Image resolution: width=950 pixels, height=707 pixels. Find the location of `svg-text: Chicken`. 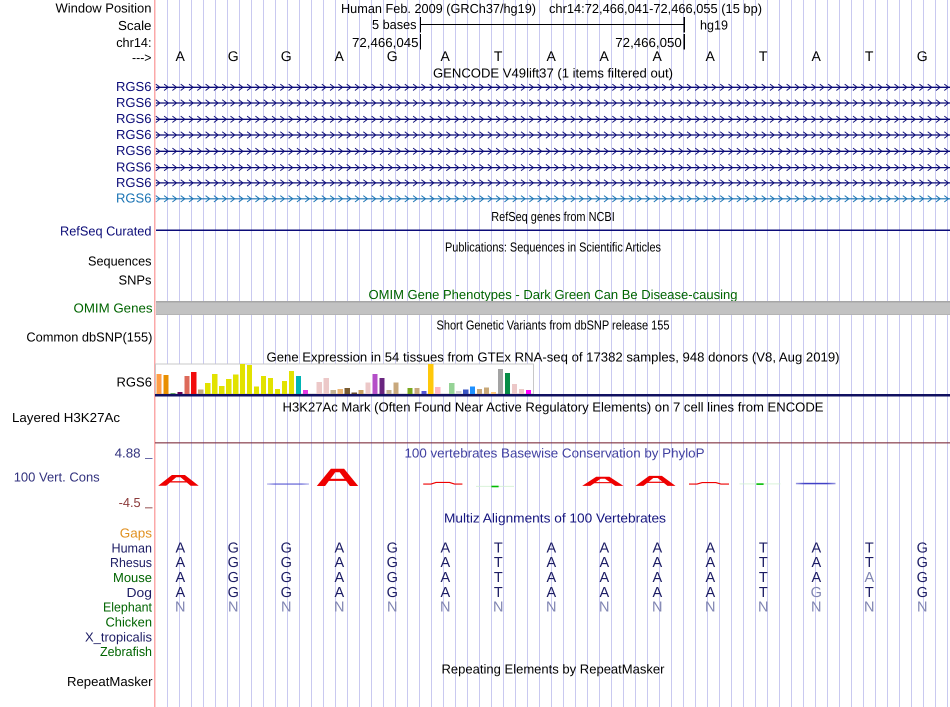

svg-text: Chicken is located at coordinates (129, 622).